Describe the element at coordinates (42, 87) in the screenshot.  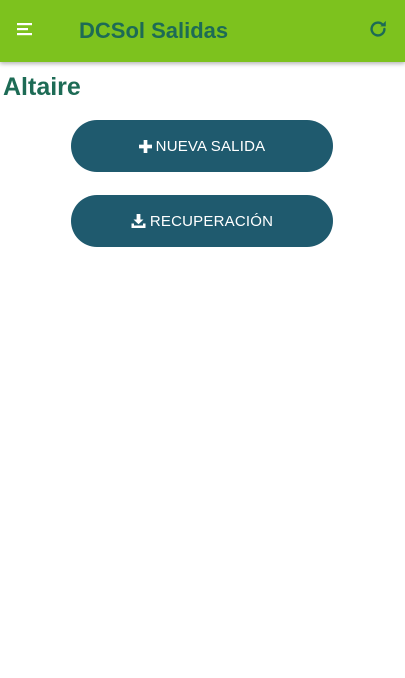
I see `station-name: Altaire` at that location.